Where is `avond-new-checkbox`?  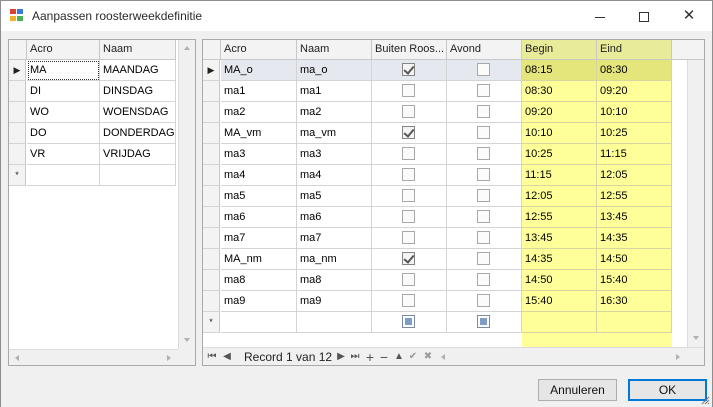
avond-new-checkbox is located at coordinates (483, 321).